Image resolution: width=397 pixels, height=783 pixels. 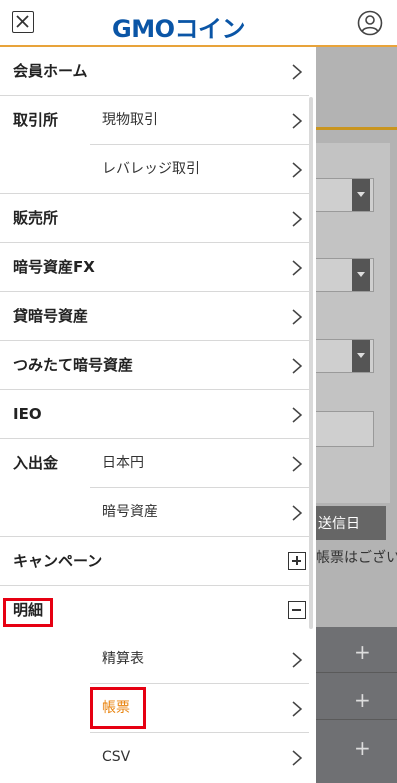 I want to click on menu-label: レバレッジ取引, so click(x=151, y=169).